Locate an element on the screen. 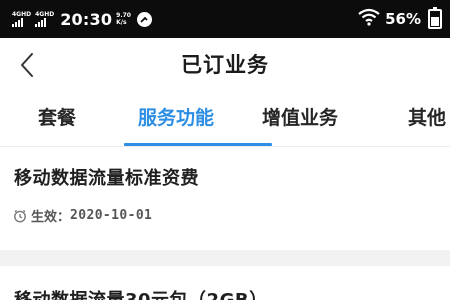 The width and height of the screenshot is (450, 300). network-speed: 9.70 K/s is located at coordinates (123, 19).